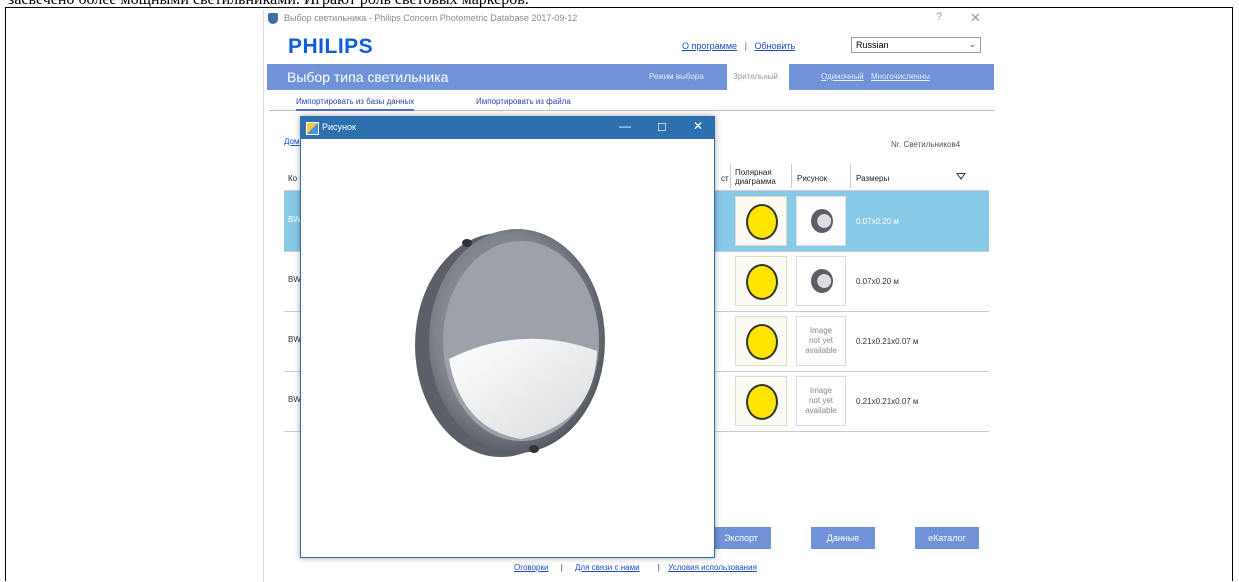 This screenshot has height=582, width=1239. Describe the element at coordinates (291, 141) in the screenshot. I see `home-link: Дом` at that location.